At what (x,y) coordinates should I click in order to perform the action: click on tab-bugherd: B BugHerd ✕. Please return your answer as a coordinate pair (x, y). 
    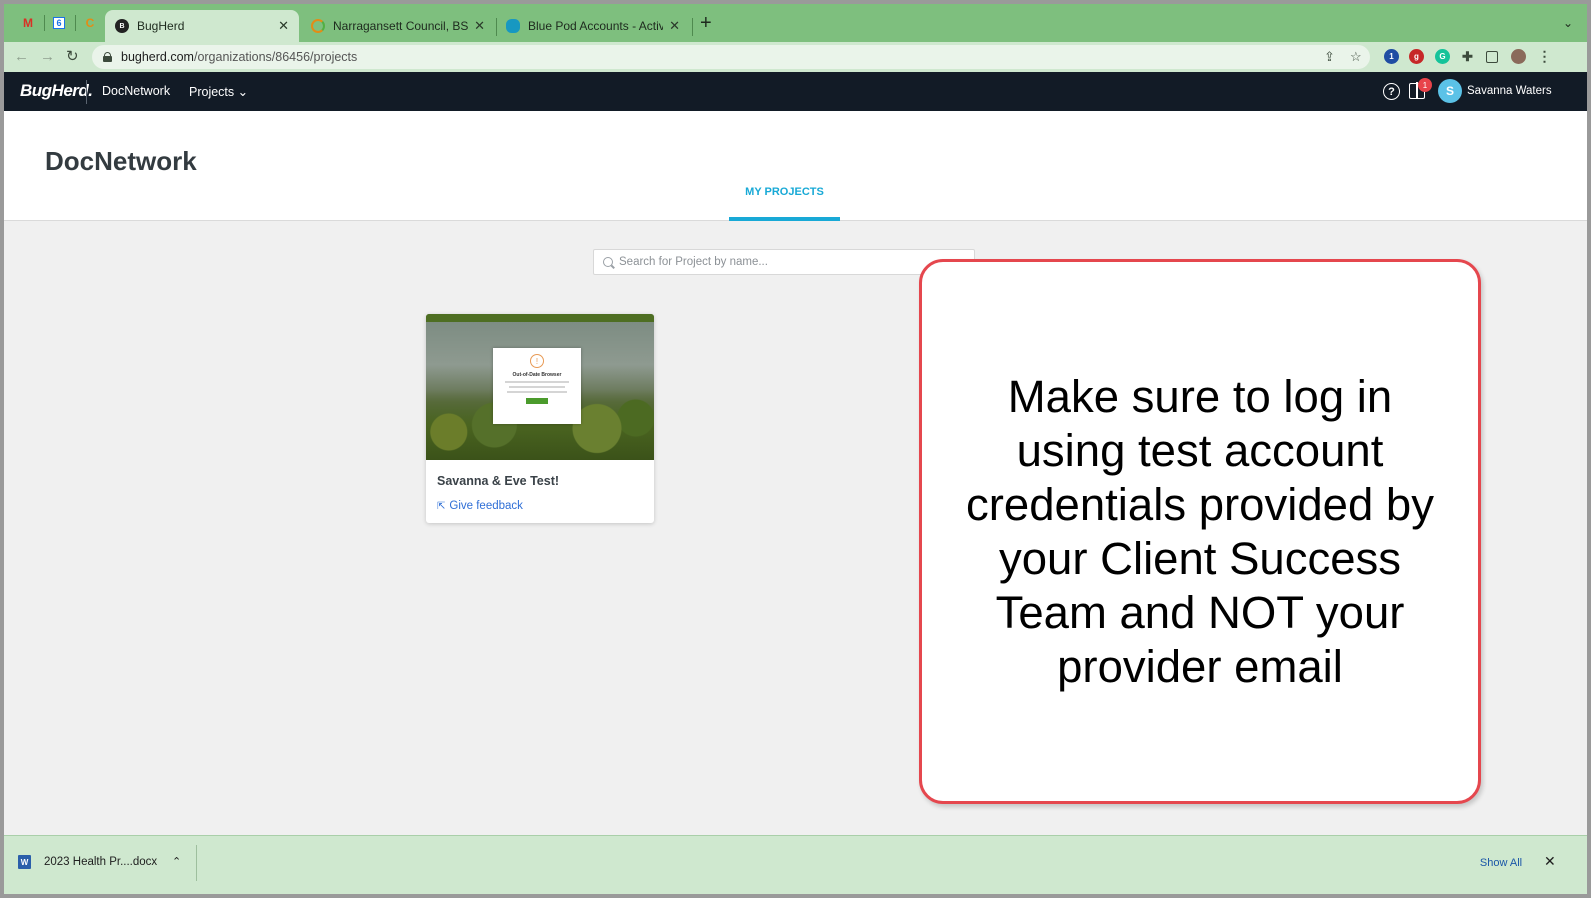
    Looking at the image, I should click on (202, 26).